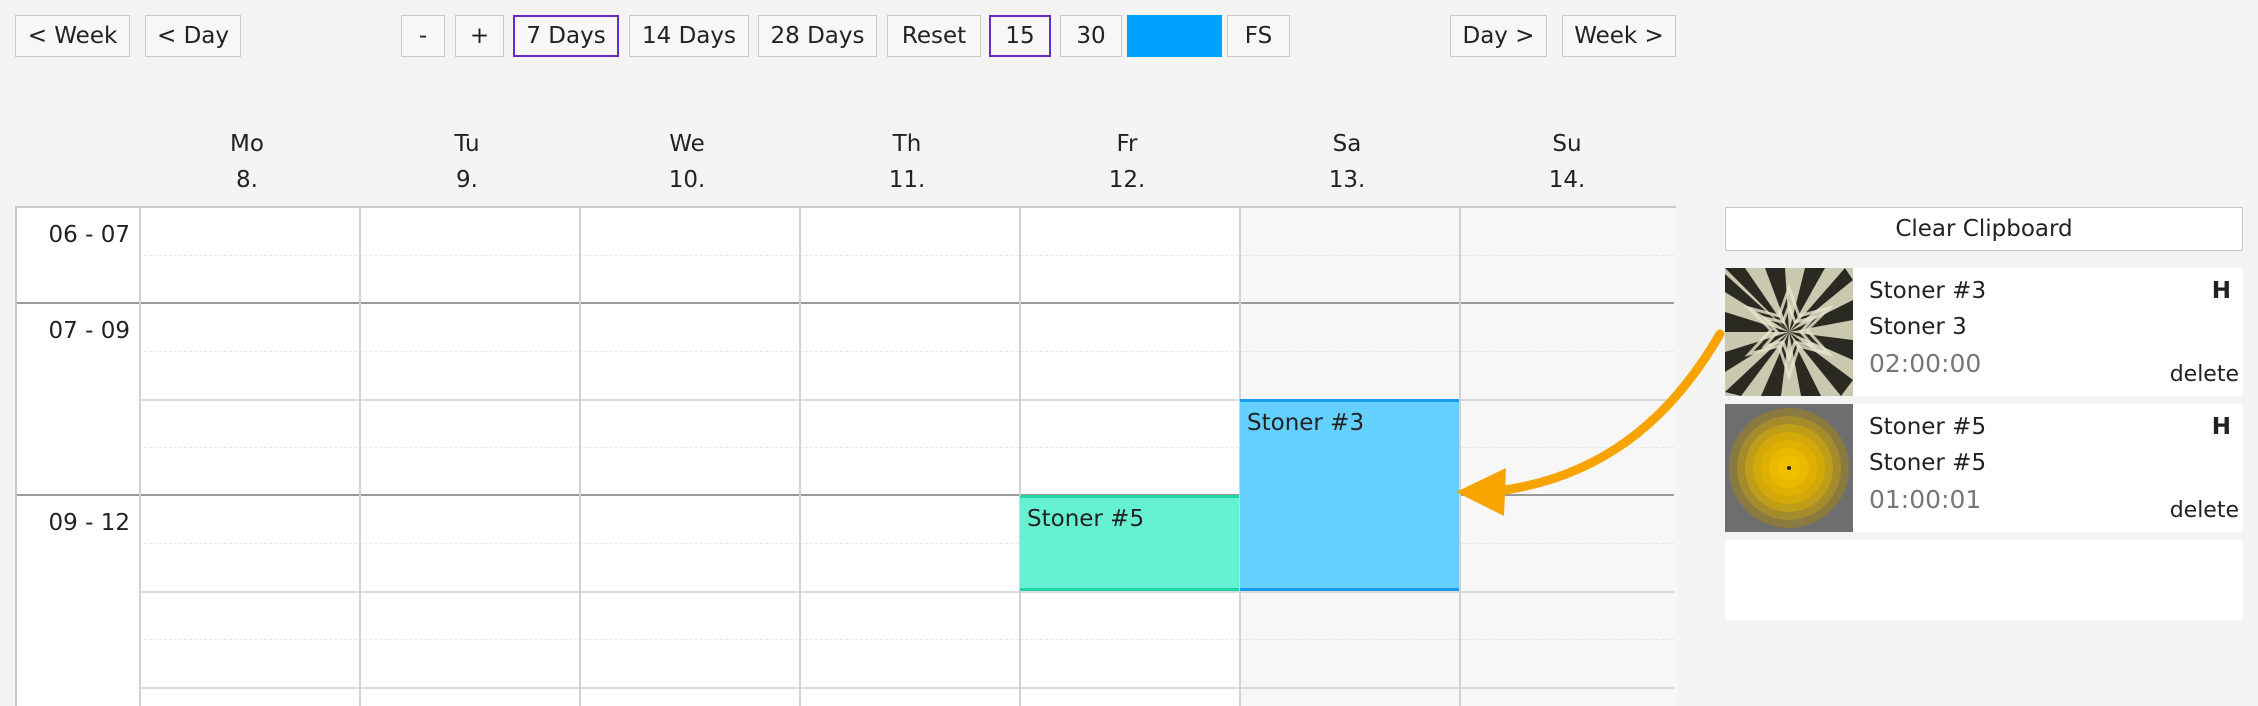  I want to click on time-slot-label: 06 - 07, so click(89, 235).